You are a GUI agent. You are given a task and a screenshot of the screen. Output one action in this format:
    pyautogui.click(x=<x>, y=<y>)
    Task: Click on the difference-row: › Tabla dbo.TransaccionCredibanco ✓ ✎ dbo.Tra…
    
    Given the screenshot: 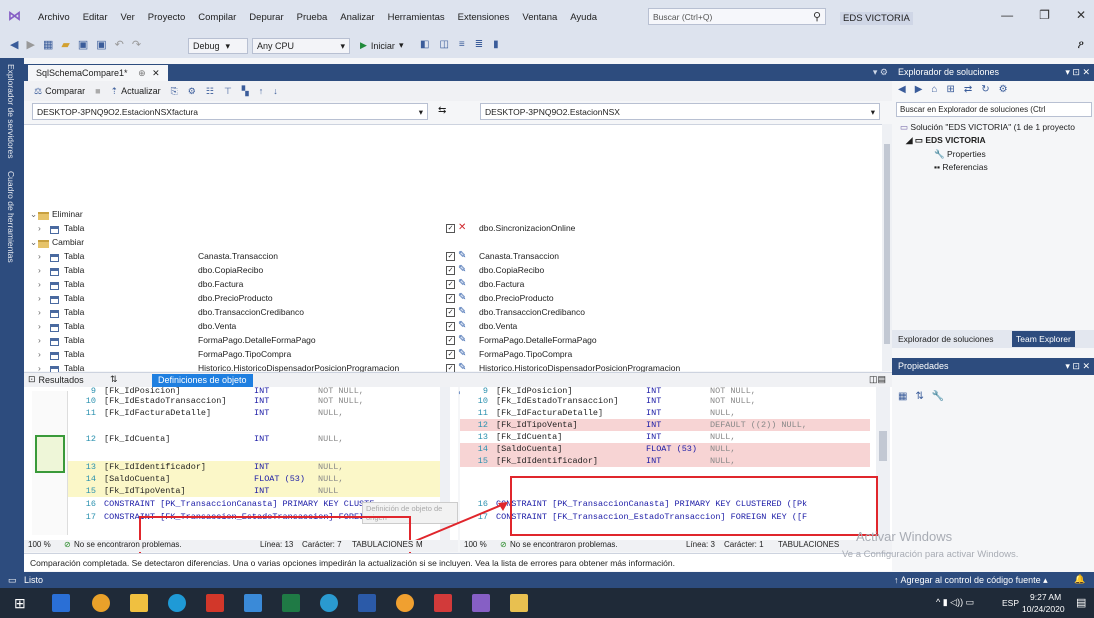 What is the action you would take?
    pyautogui.click(x=453, y=313)
    